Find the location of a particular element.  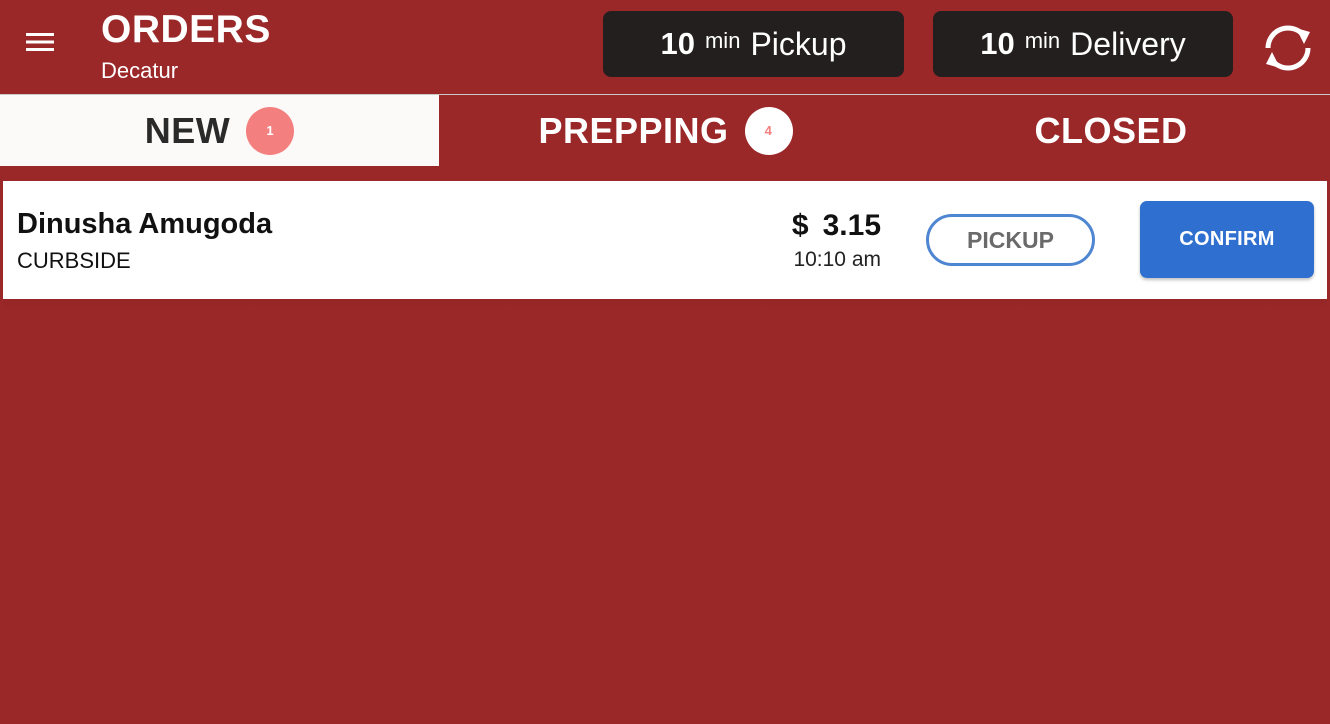

pickup-time-button: 10 min Pickup is located at coordinates (753, 44).